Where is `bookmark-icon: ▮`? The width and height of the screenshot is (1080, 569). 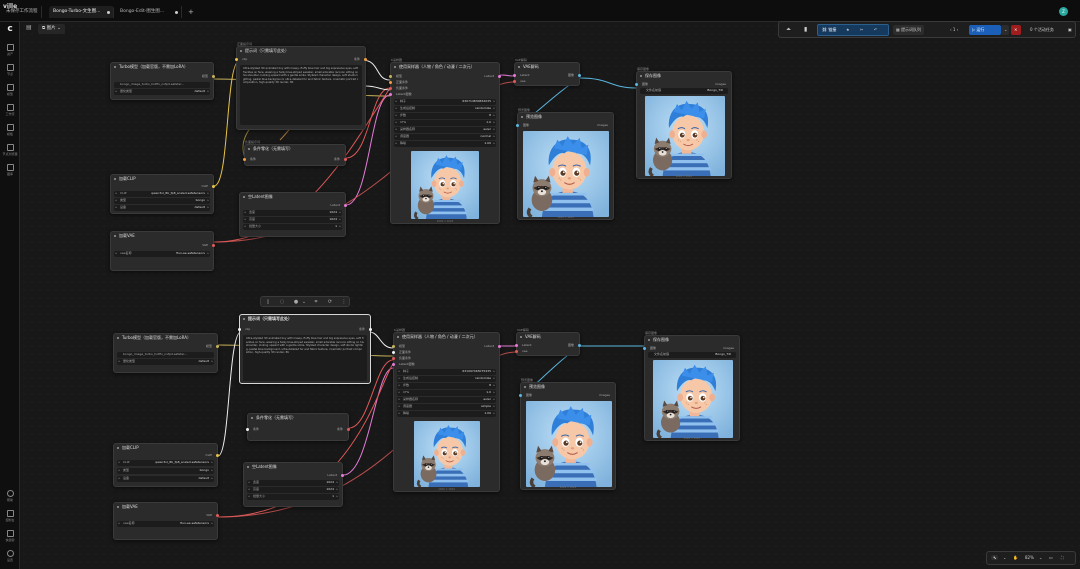
bookmark-icon: ▮ is located at coordinates (806, 30).